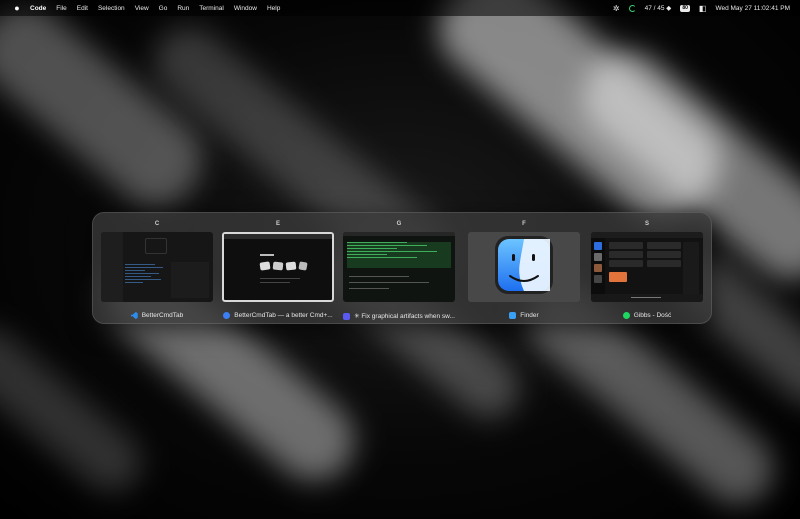 The image size is (800, 519). What do you see at coordinates (703, 8) in the screenshot?
I see `control-center-icon: ◧` at bounding box center [703, 8].